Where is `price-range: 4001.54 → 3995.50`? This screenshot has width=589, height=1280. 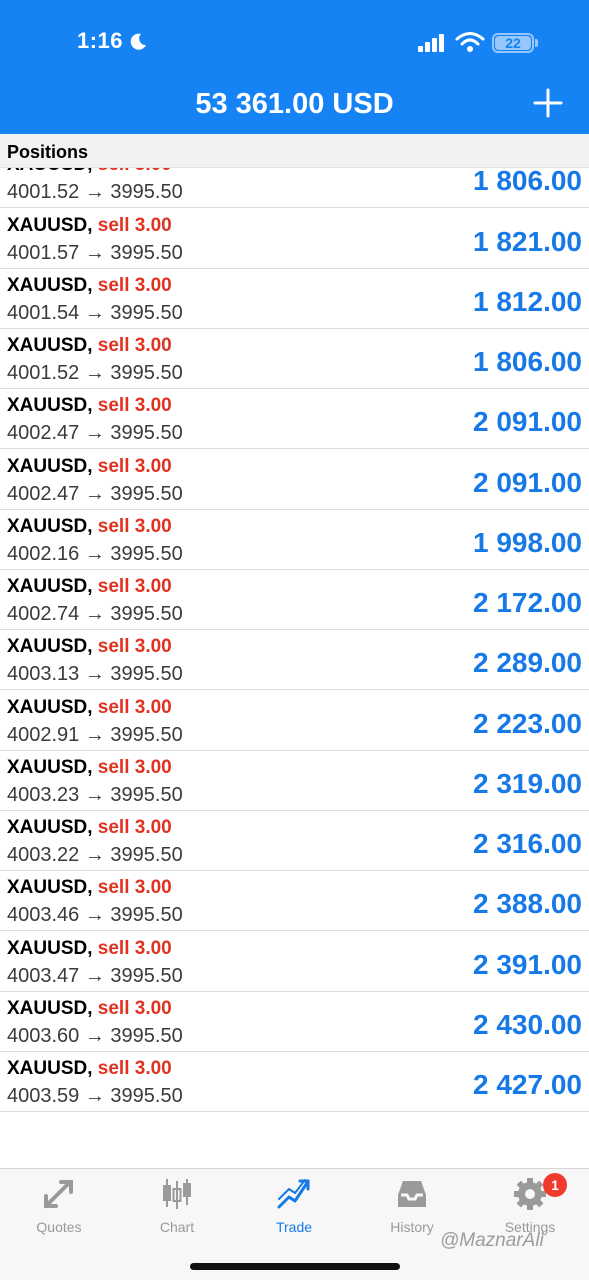
price-range: 4001.54 → 3995.50 is located at coordinates (95, 313).